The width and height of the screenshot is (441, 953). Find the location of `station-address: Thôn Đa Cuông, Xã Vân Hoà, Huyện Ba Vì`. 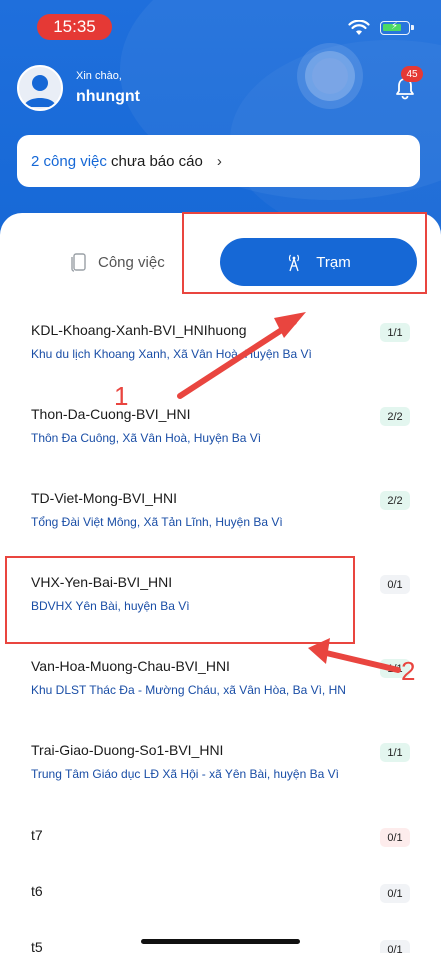

station-address: Thôn Đa Cuông, Xã Vân Hoà, Huyện Ba Vì is located at coordinates (146, 438).